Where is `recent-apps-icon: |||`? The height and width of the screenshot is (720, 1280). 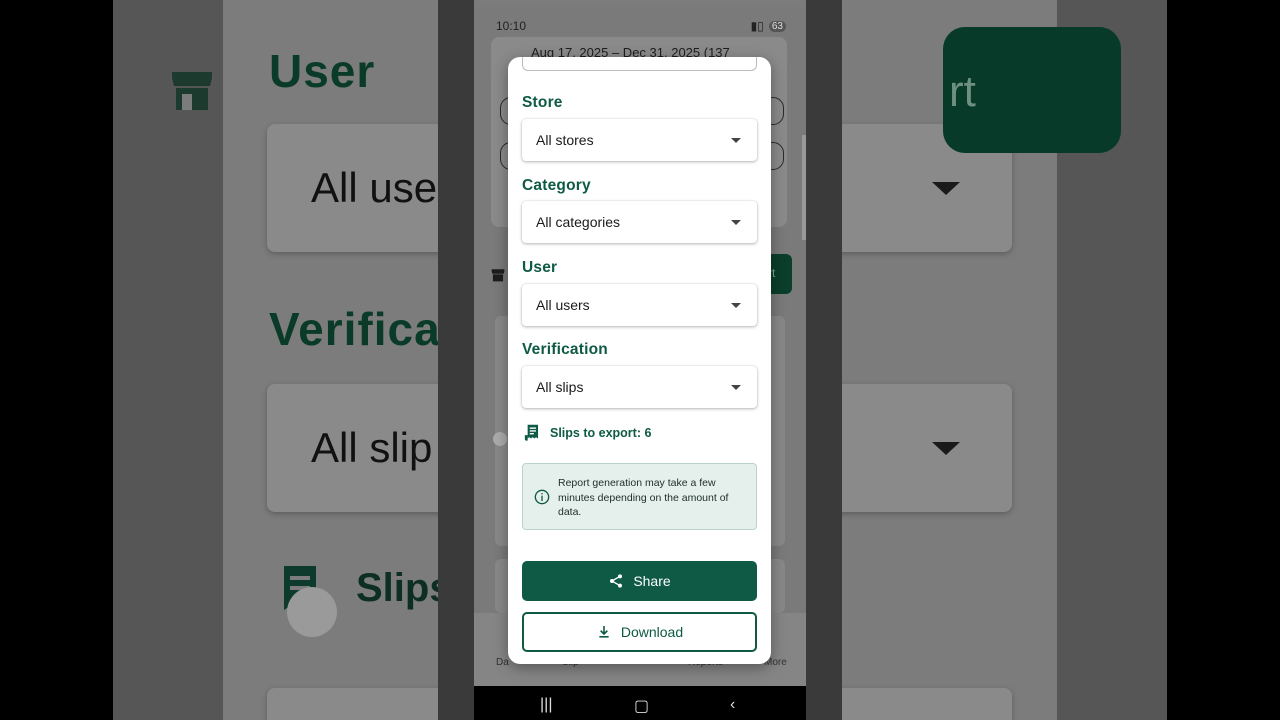 recent-apps-icon: ||| is located at coordinates (546, 705).